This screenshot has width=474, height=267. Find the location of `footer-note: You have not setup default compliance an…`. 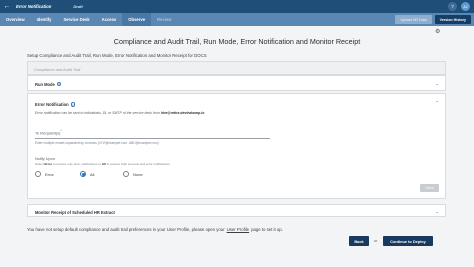

footer-note: You have not setup default compliance an… is located at coordinates (155, 229).